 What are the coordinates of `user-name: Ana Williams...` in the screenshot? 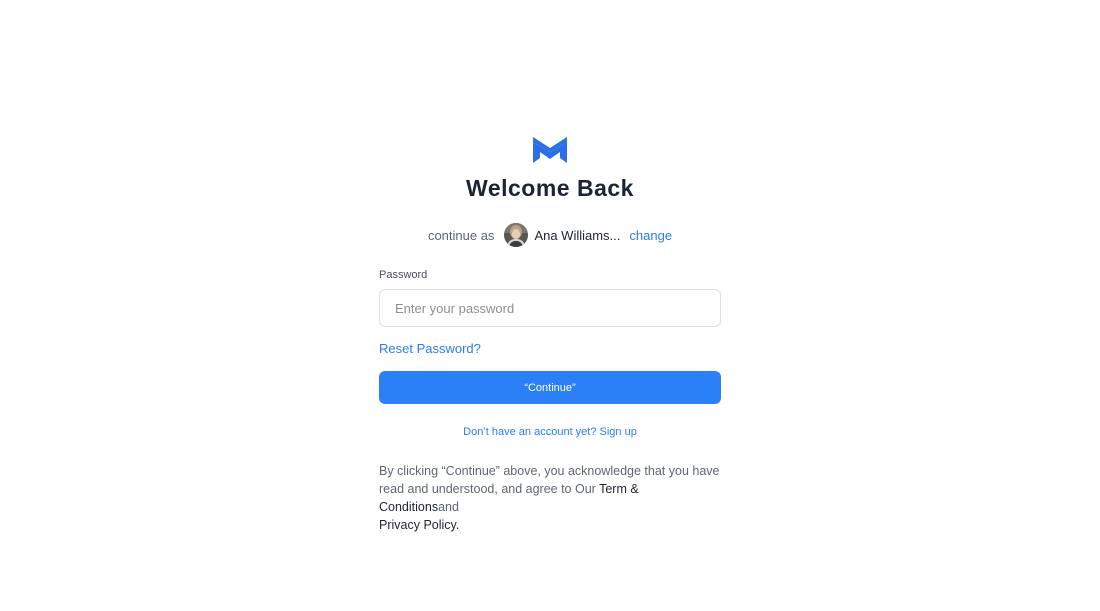 It's located at (577, 235).